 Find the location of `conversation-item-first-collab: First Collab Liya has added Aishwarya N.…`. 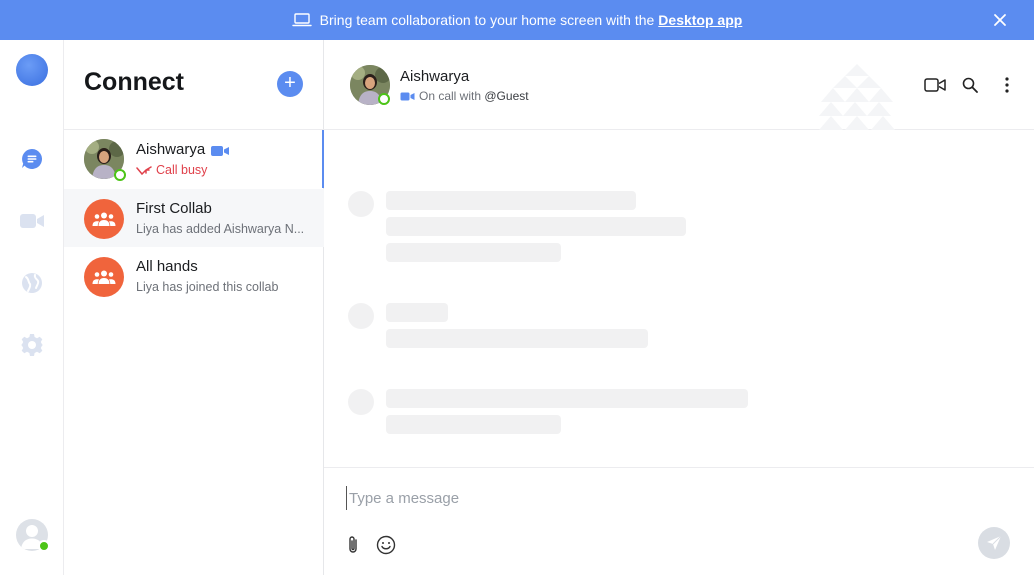

conversation-item-first-collab: First Collab Liya has added Aishwarya N.… is located at coordinates (194, 218).